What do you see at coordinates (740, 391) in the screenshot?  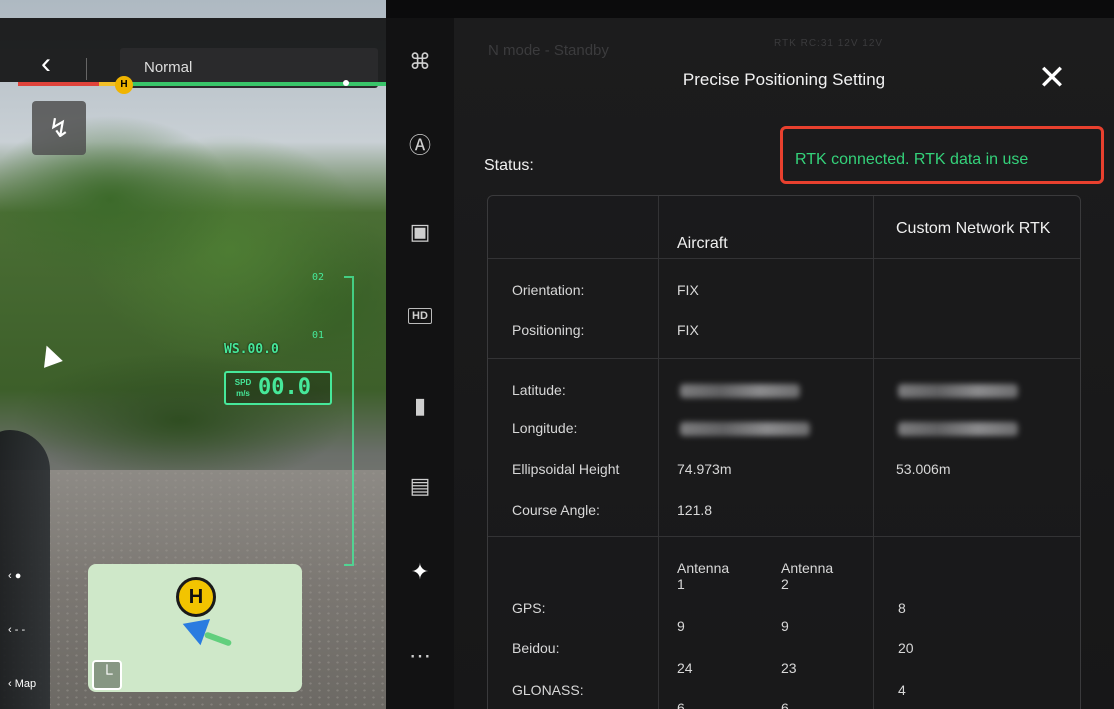 I see `latitude-aircraft-blurred` at bounding box center [740, 391].